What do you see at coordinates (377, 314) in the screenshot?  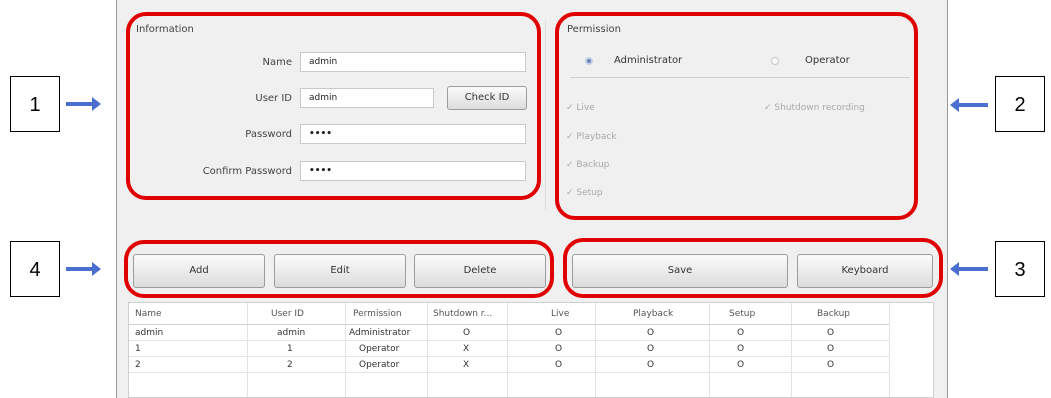 I see `header-permission: Permission` at bounding box center [377, 314].